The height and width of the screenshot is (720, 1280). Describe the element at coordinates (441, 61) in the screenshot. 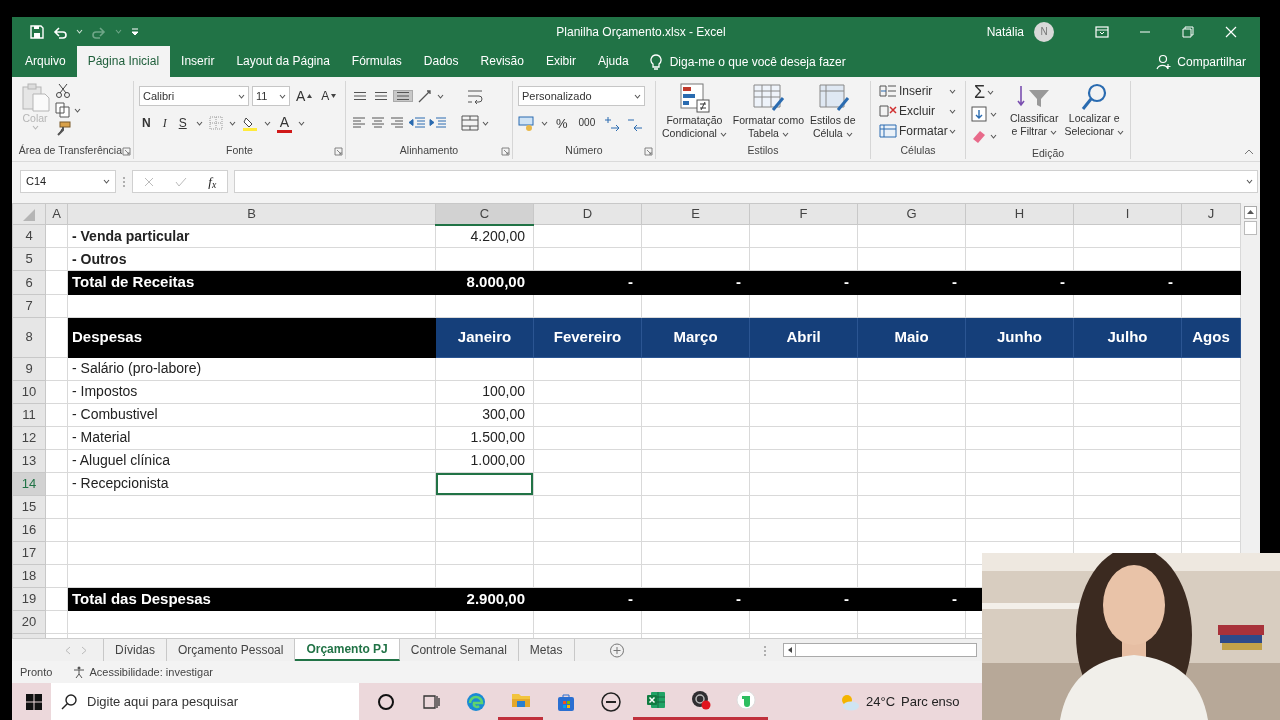

I see `ribbon-tab: Dados` at that location.